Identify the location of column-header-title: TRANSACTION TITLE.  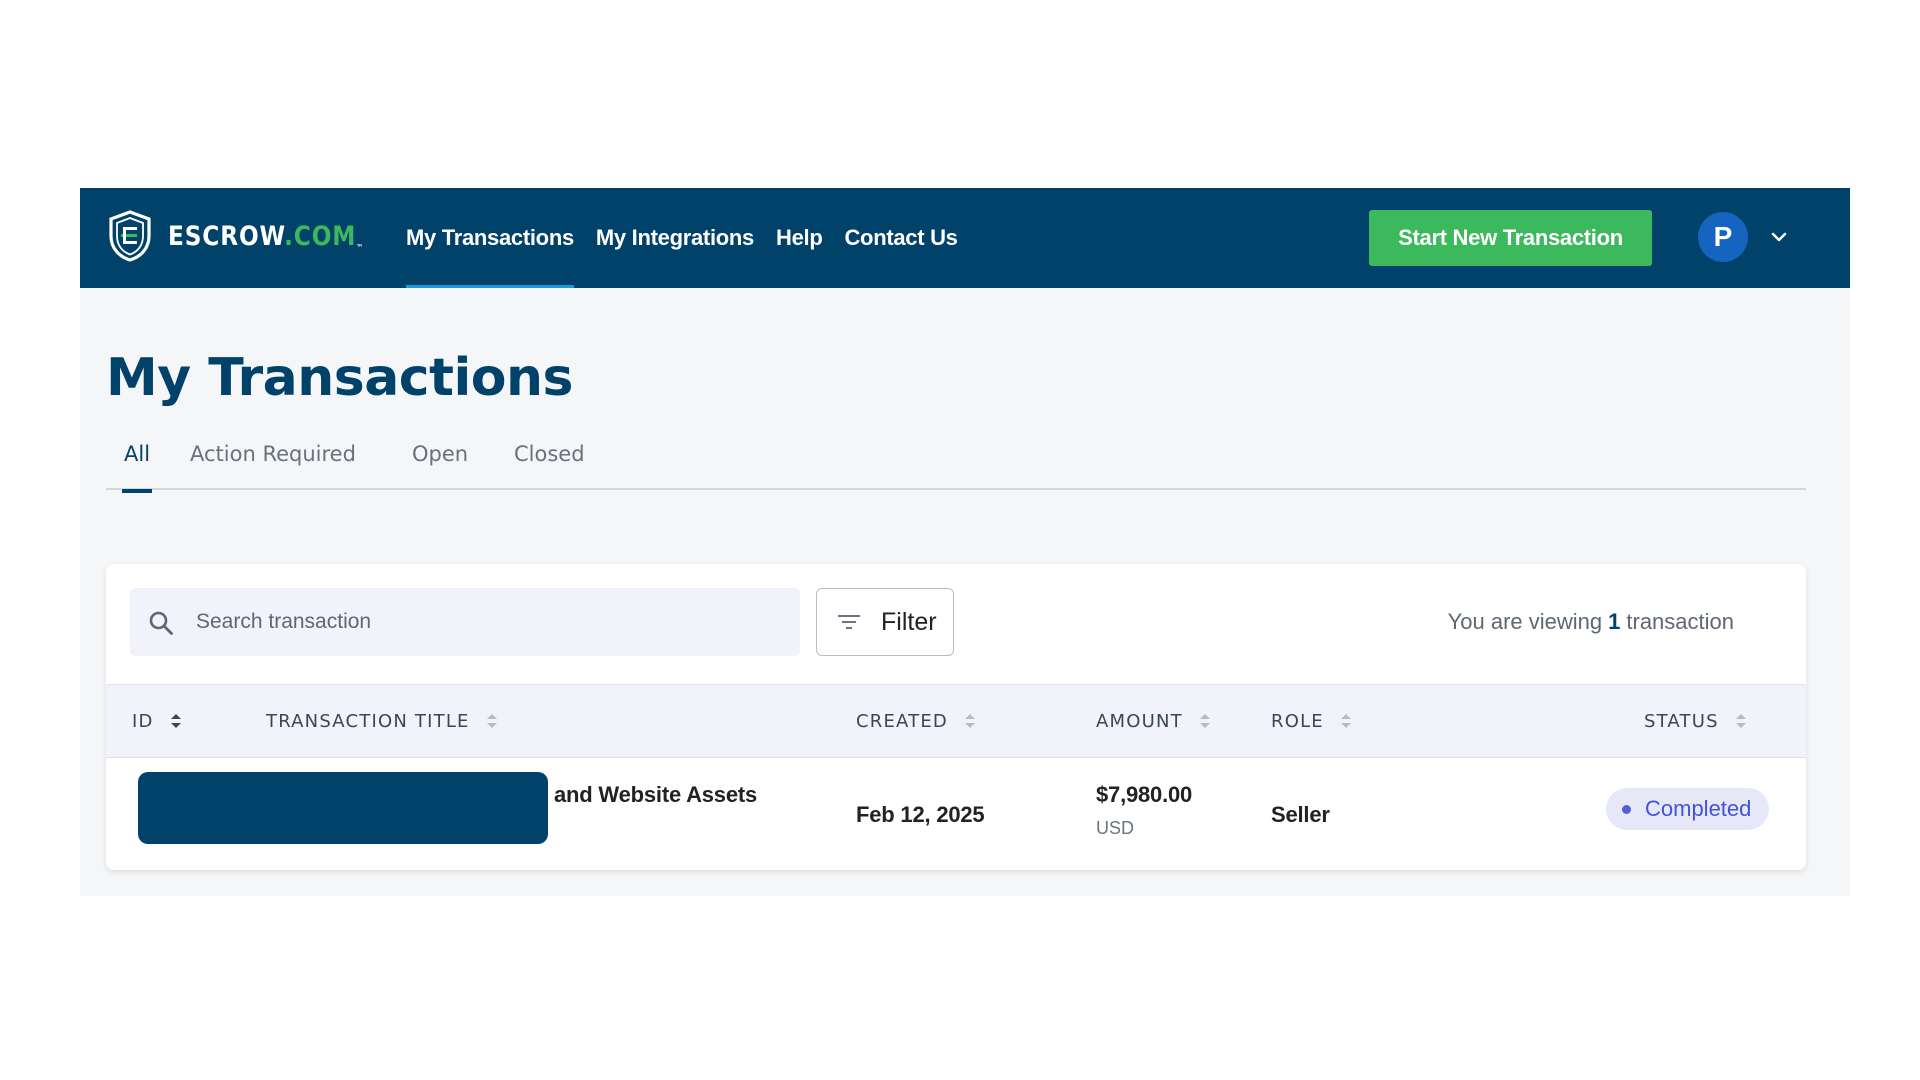
(382, 721).